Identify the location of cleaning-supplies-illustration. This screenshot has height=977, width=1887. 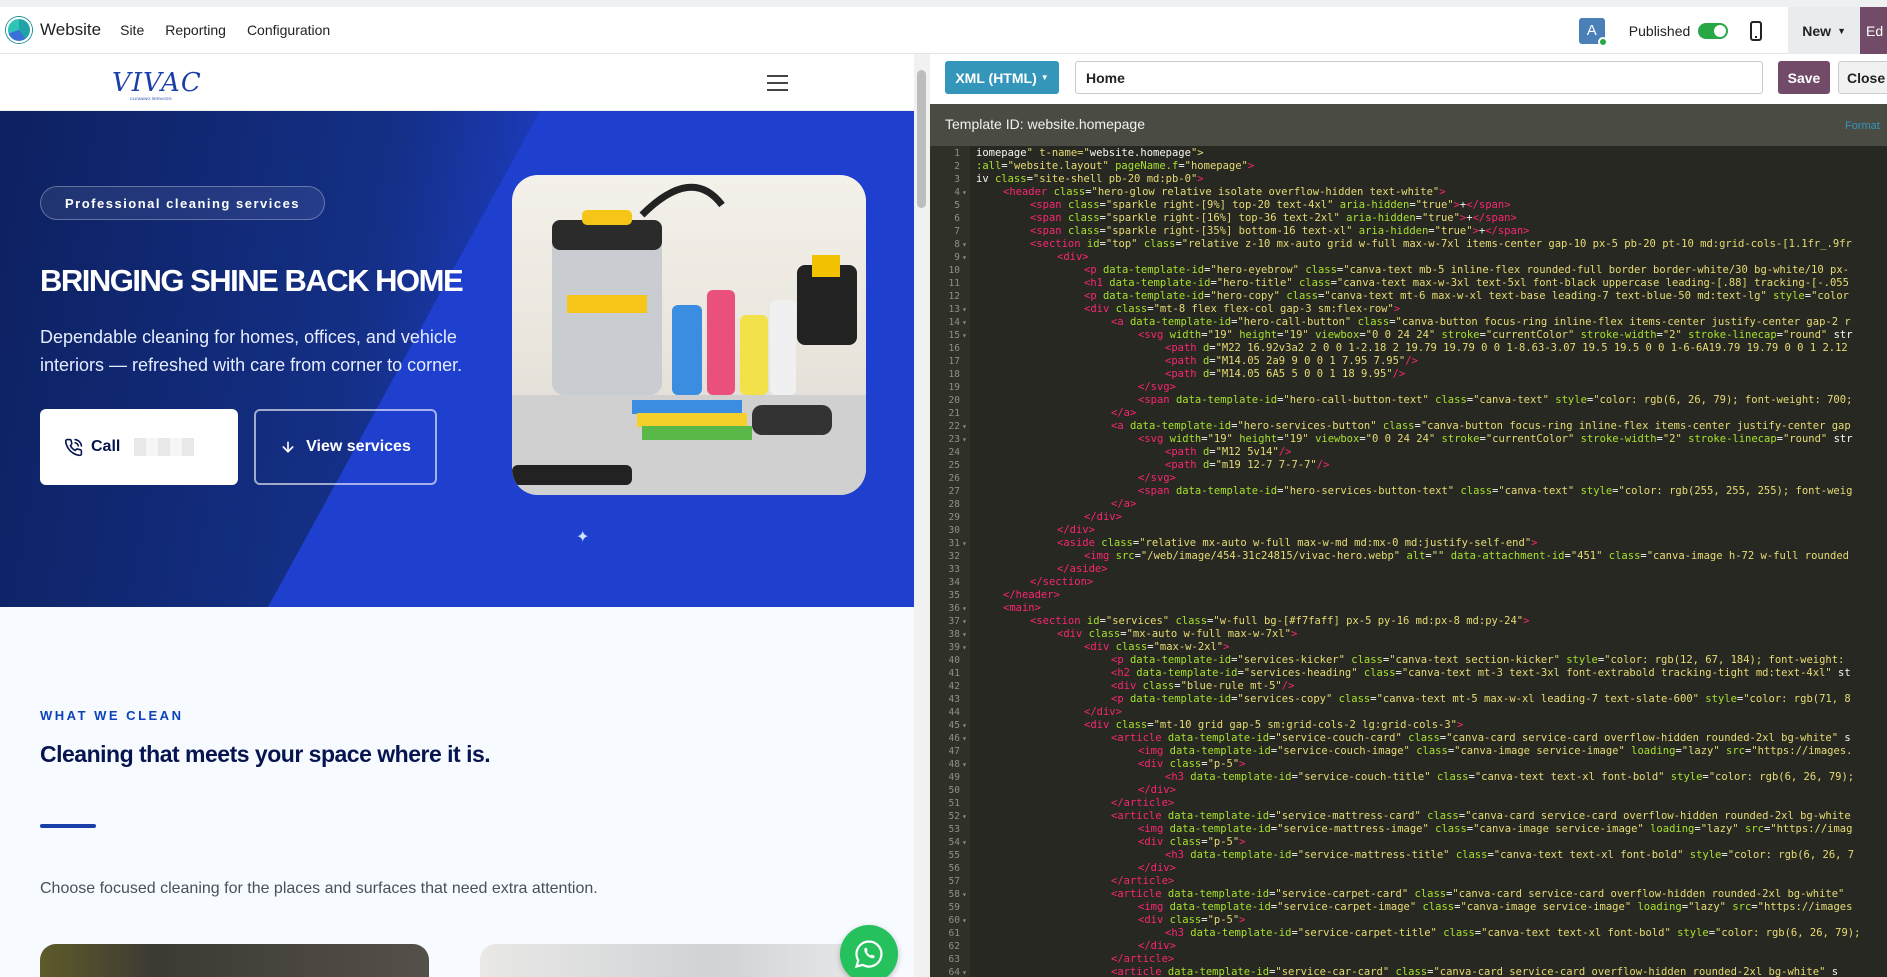
(689, 339).